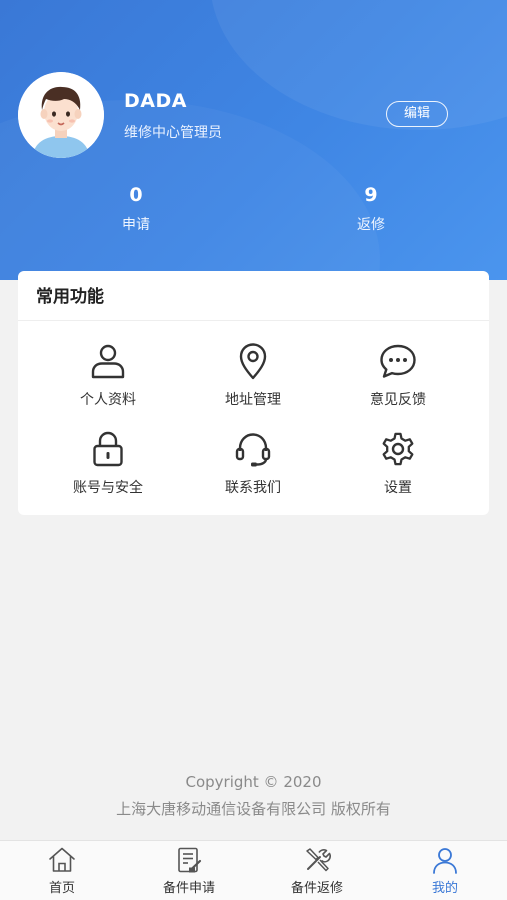  I want to click on function-feedback: 意见反馈, so click(398, 375).